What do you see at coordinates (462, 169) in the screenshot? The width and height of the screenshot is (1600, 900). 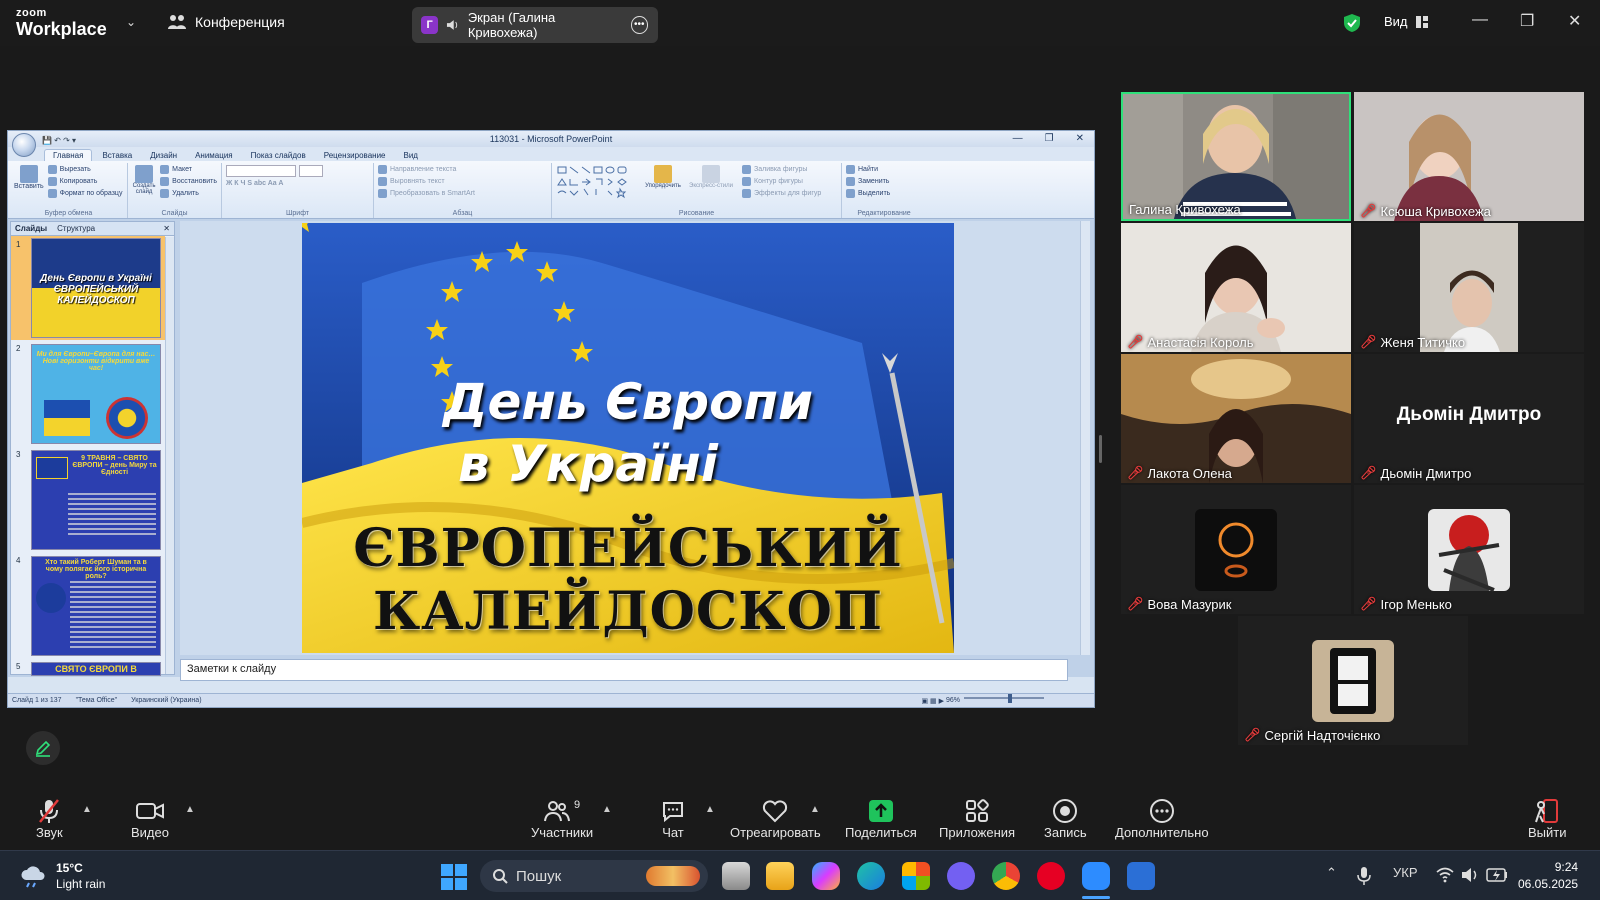 I see `text-direction-button: Направление текста` at bounding box center [462, 169].